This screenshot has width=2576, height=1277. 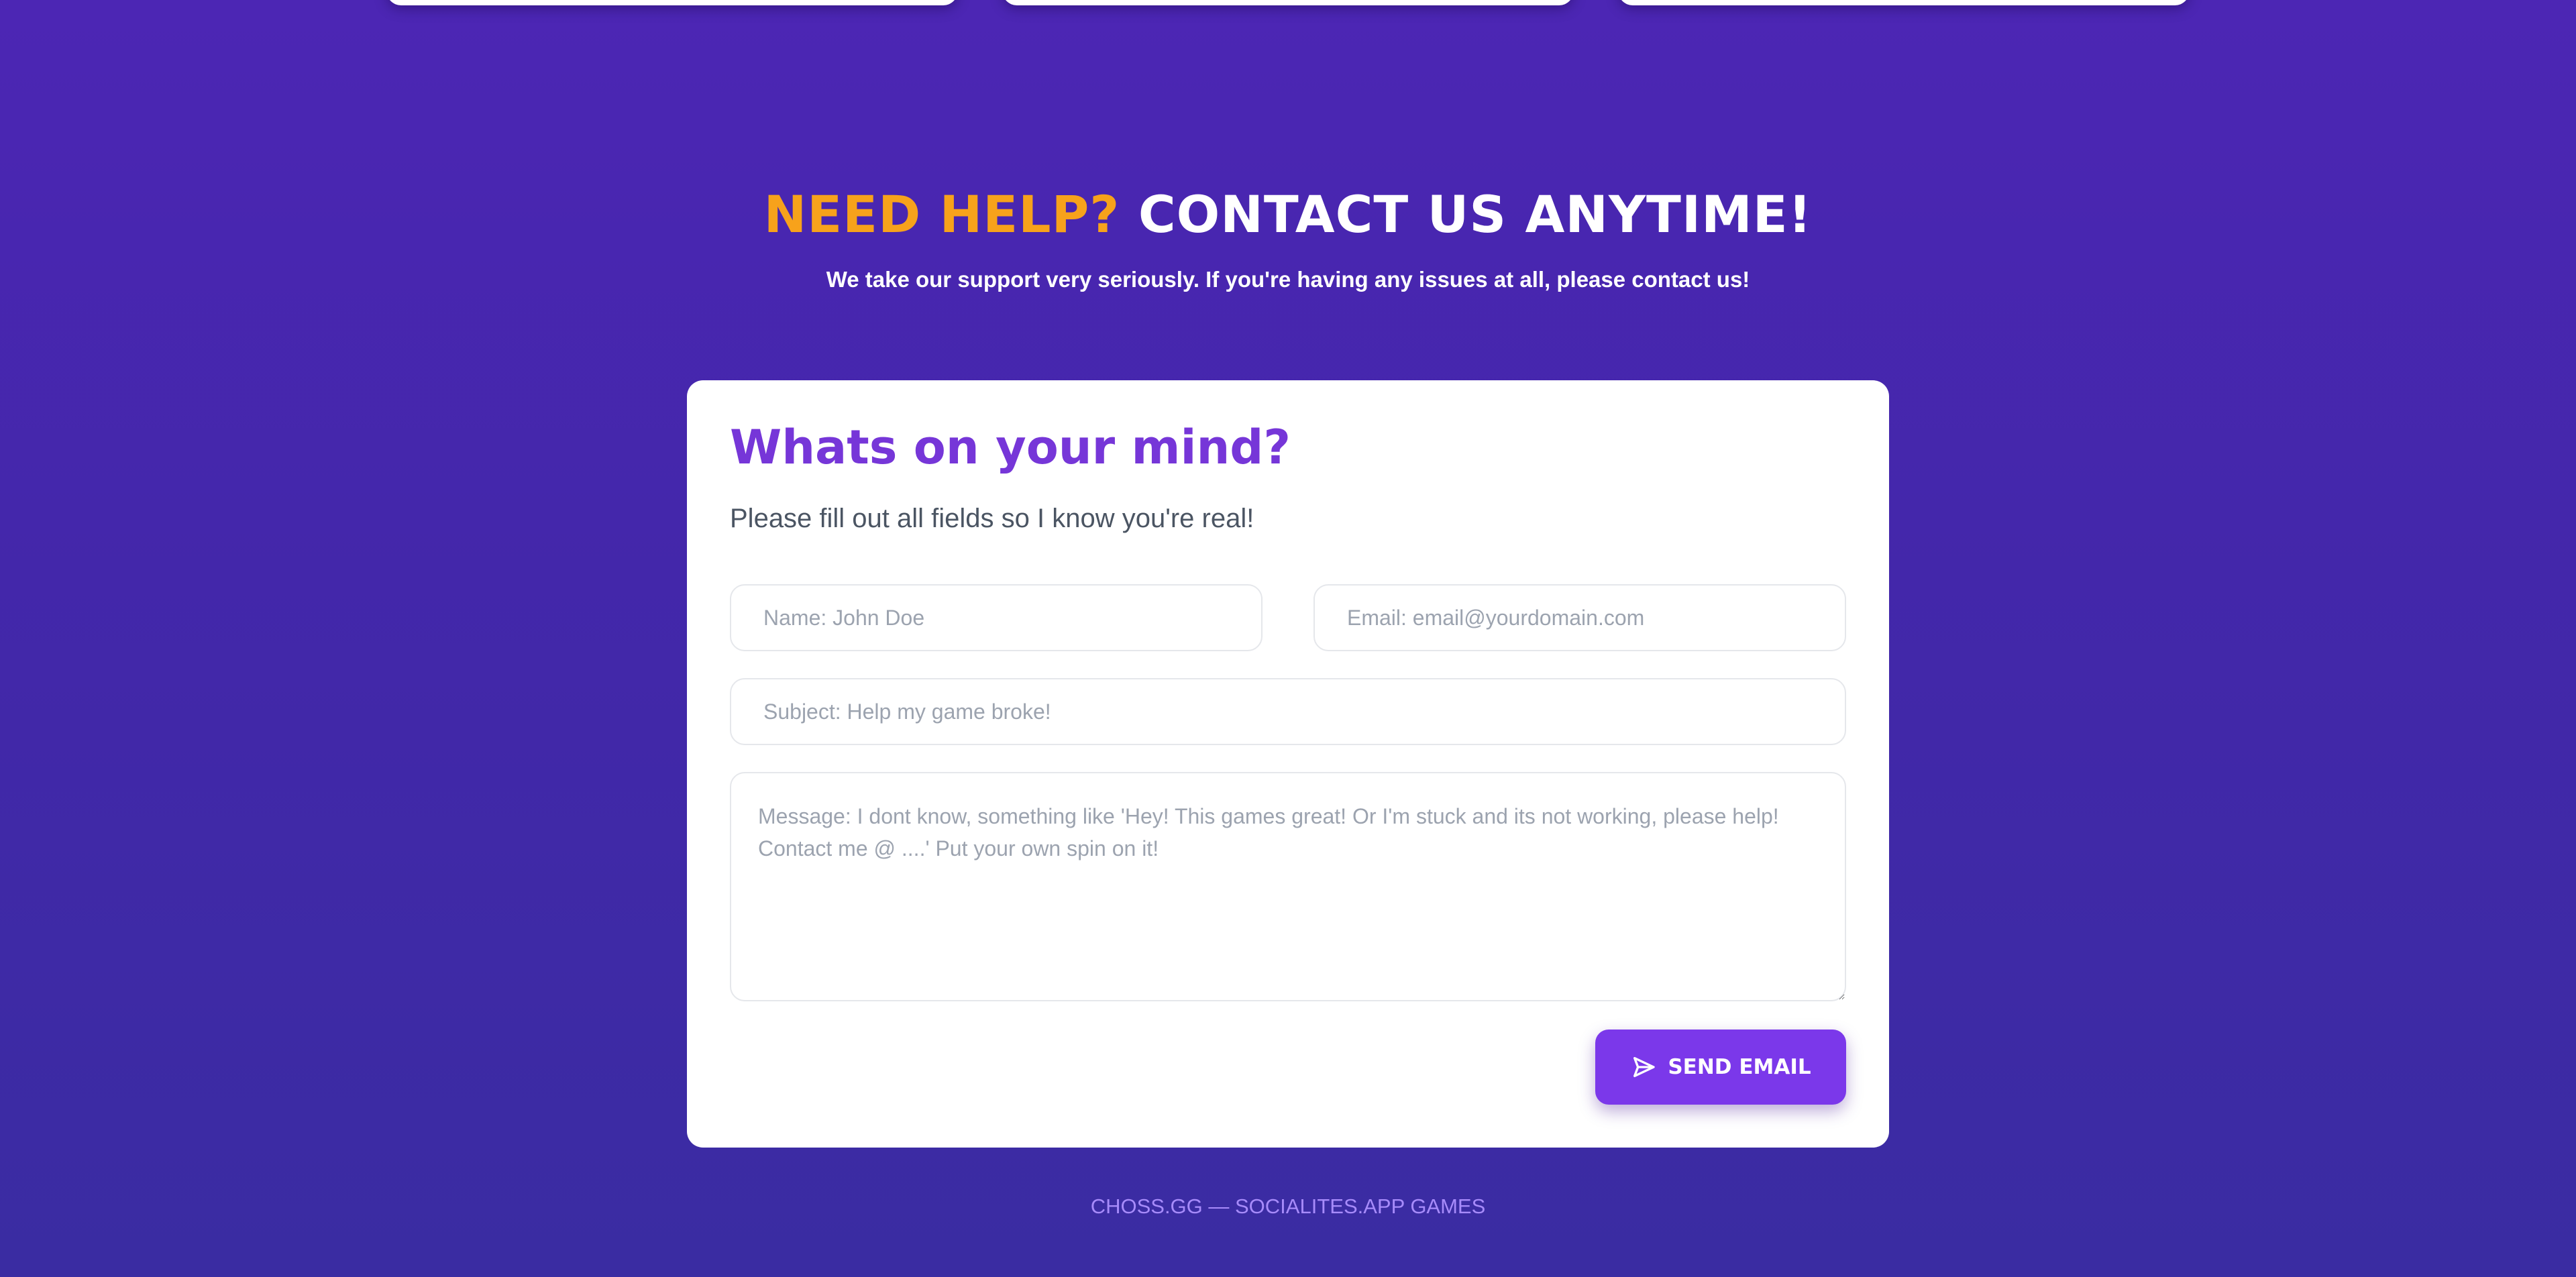 What do you see at coordinates (941, 214) in the screenshot?
I see `heading-highlight: NEED HELP?` at bounding box center [941, 214].